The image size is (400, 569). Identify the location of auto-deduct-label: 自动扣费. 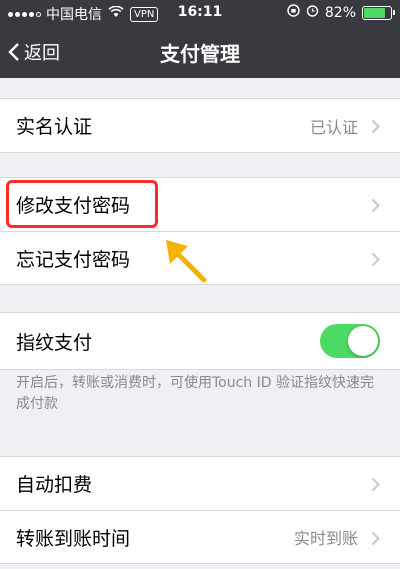
(54, 485).